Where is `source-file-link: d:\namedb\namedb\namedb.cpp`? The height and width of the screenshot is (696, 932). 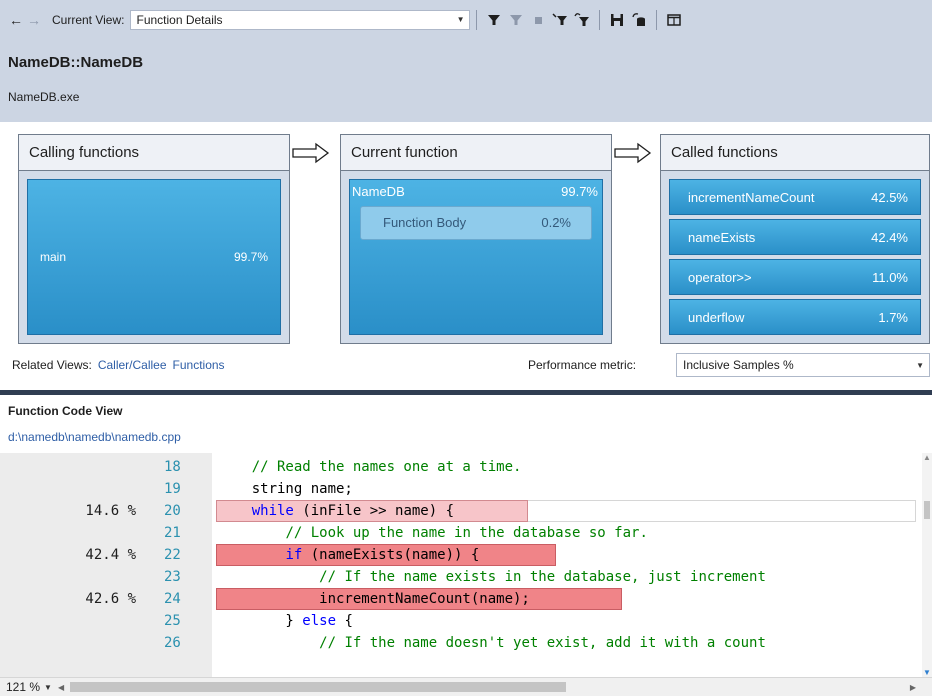
source-file-link: d:\namedb\namedb\namedb.cpp is located at coordinates (94, 437).